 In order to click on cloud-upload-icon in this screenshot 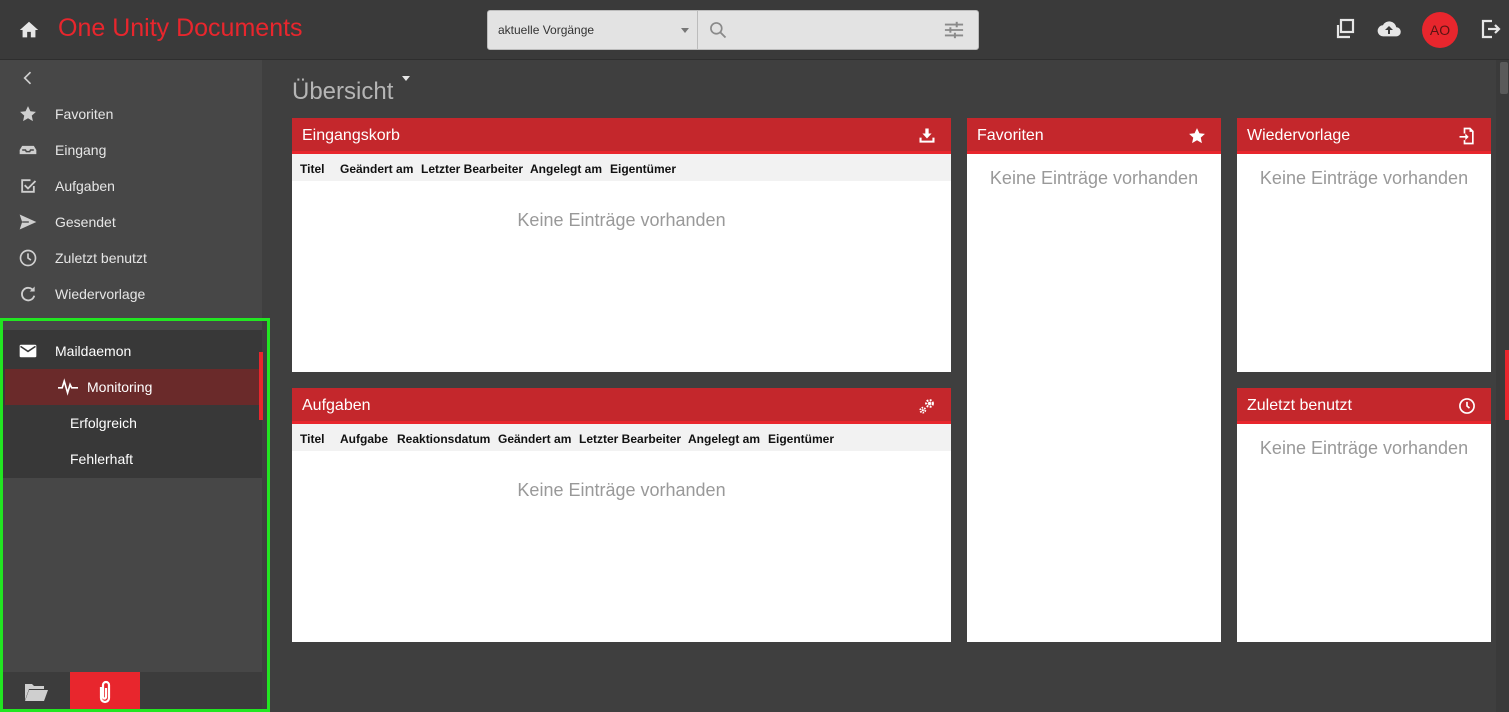, I will do `click(1389, 29)`.